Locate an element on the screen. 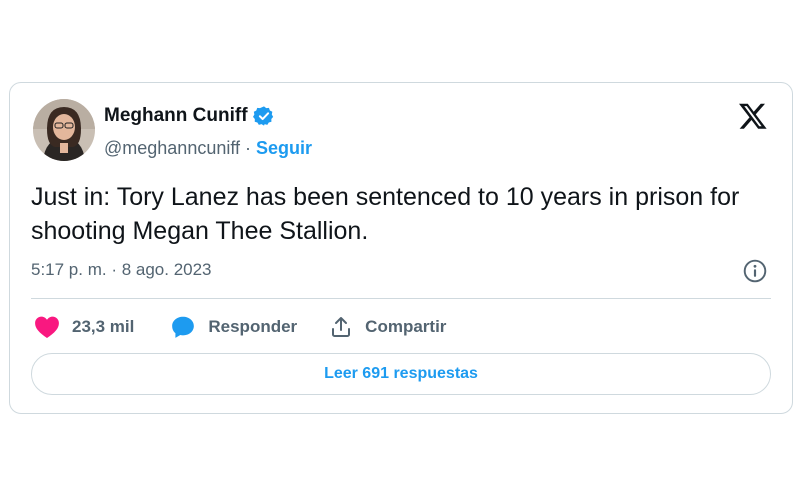 The height and width of the screenshot is (500, 800). action-bar: 23,3 mil Responder Compartir is located at coordinates (240, 327).